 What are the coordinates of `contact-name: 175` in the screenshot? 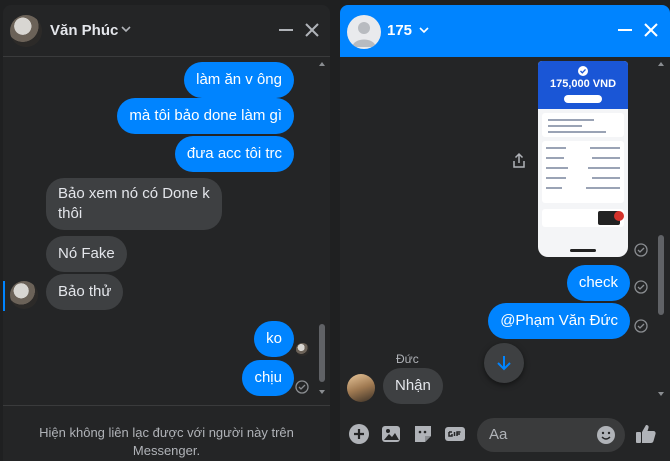 It's located at (399, 30).